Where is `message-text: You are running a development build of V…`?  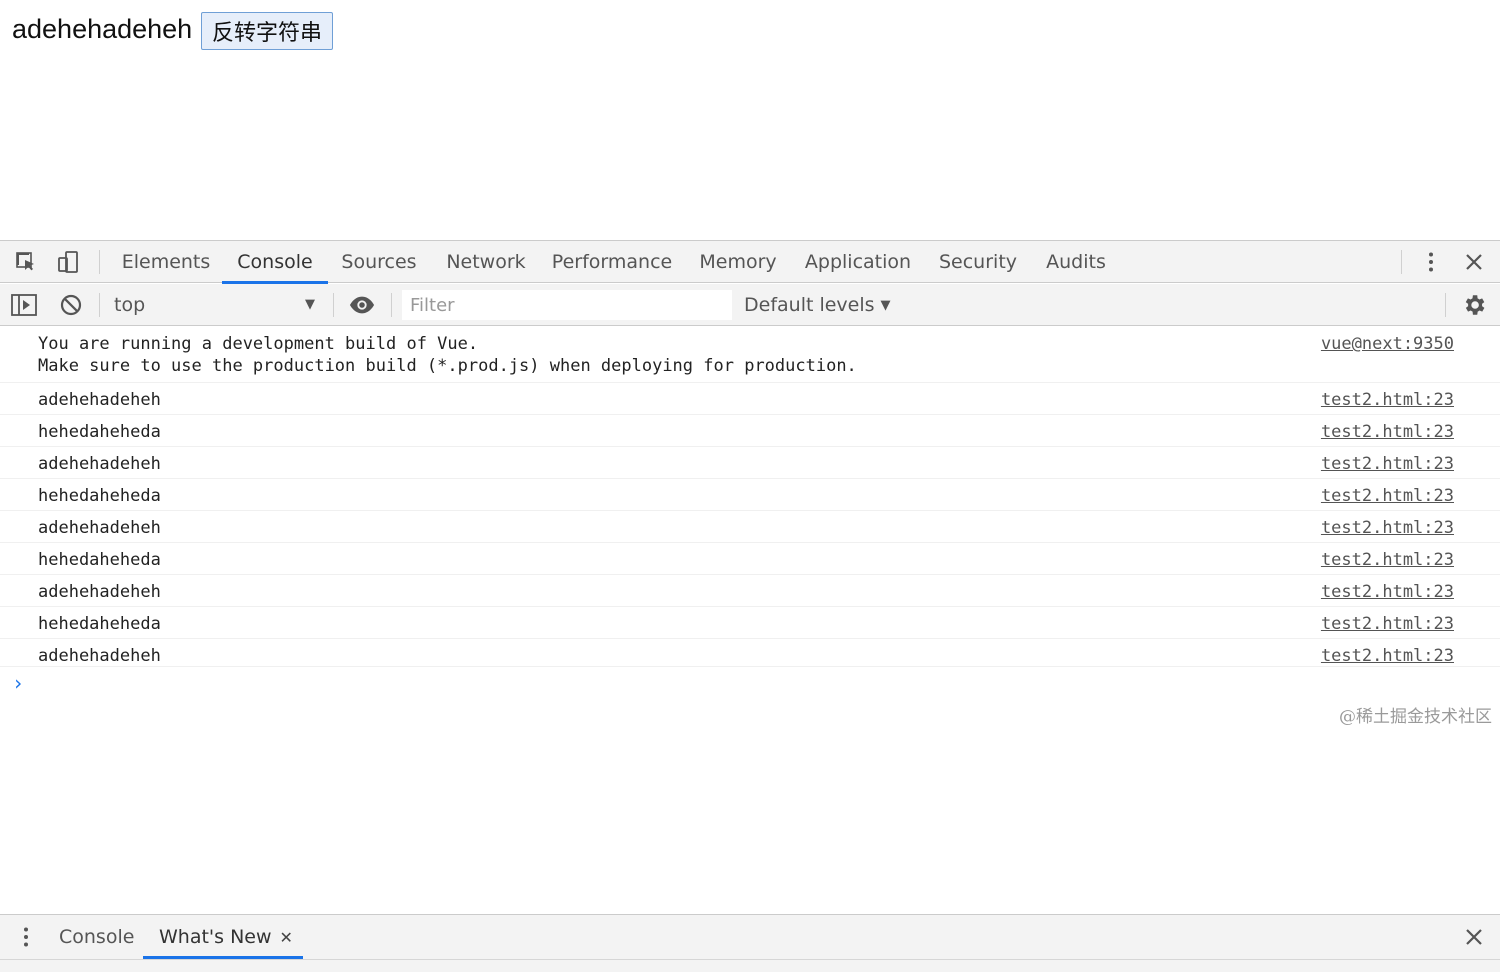 message-text: You are running a development build of V… is located at coordinates (447, 355).